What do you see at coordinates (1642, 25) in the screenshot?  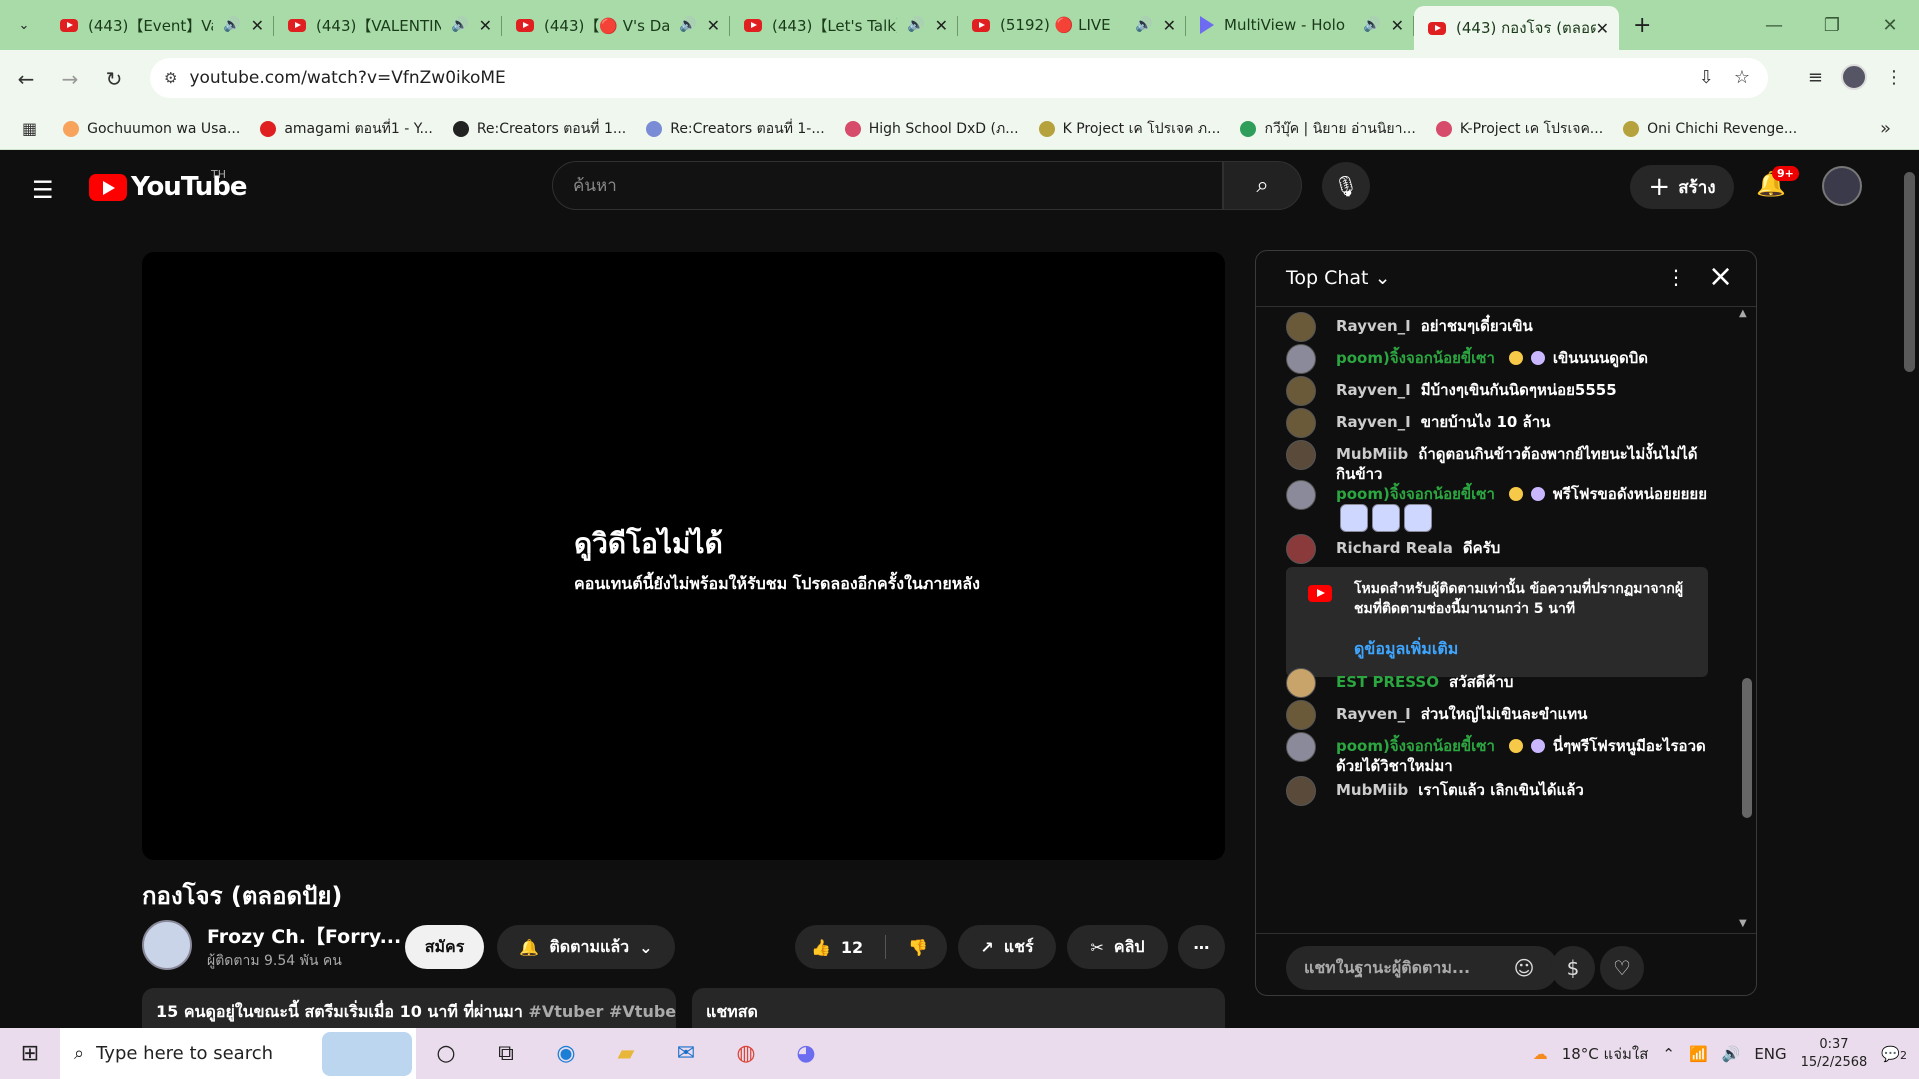 I see `new-tab-button: +` at bounding box center [1642, 25].